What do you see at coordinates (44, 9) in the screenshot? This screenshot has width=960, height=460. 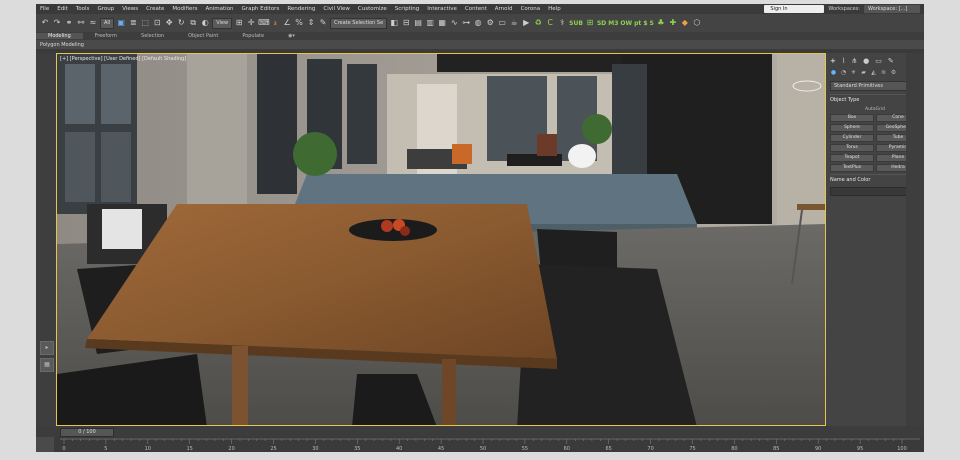 I see `menu-file: File` at bounding box center [44, 9].